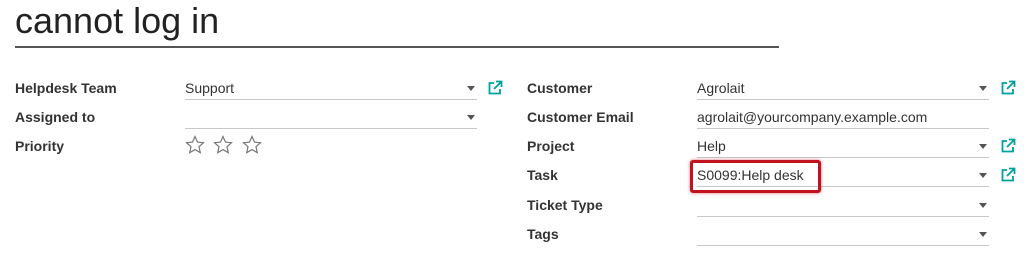 The height and width of the screenshot is (258, 1024). I want to click on customer-field: Agrolait, so click(843, 89).